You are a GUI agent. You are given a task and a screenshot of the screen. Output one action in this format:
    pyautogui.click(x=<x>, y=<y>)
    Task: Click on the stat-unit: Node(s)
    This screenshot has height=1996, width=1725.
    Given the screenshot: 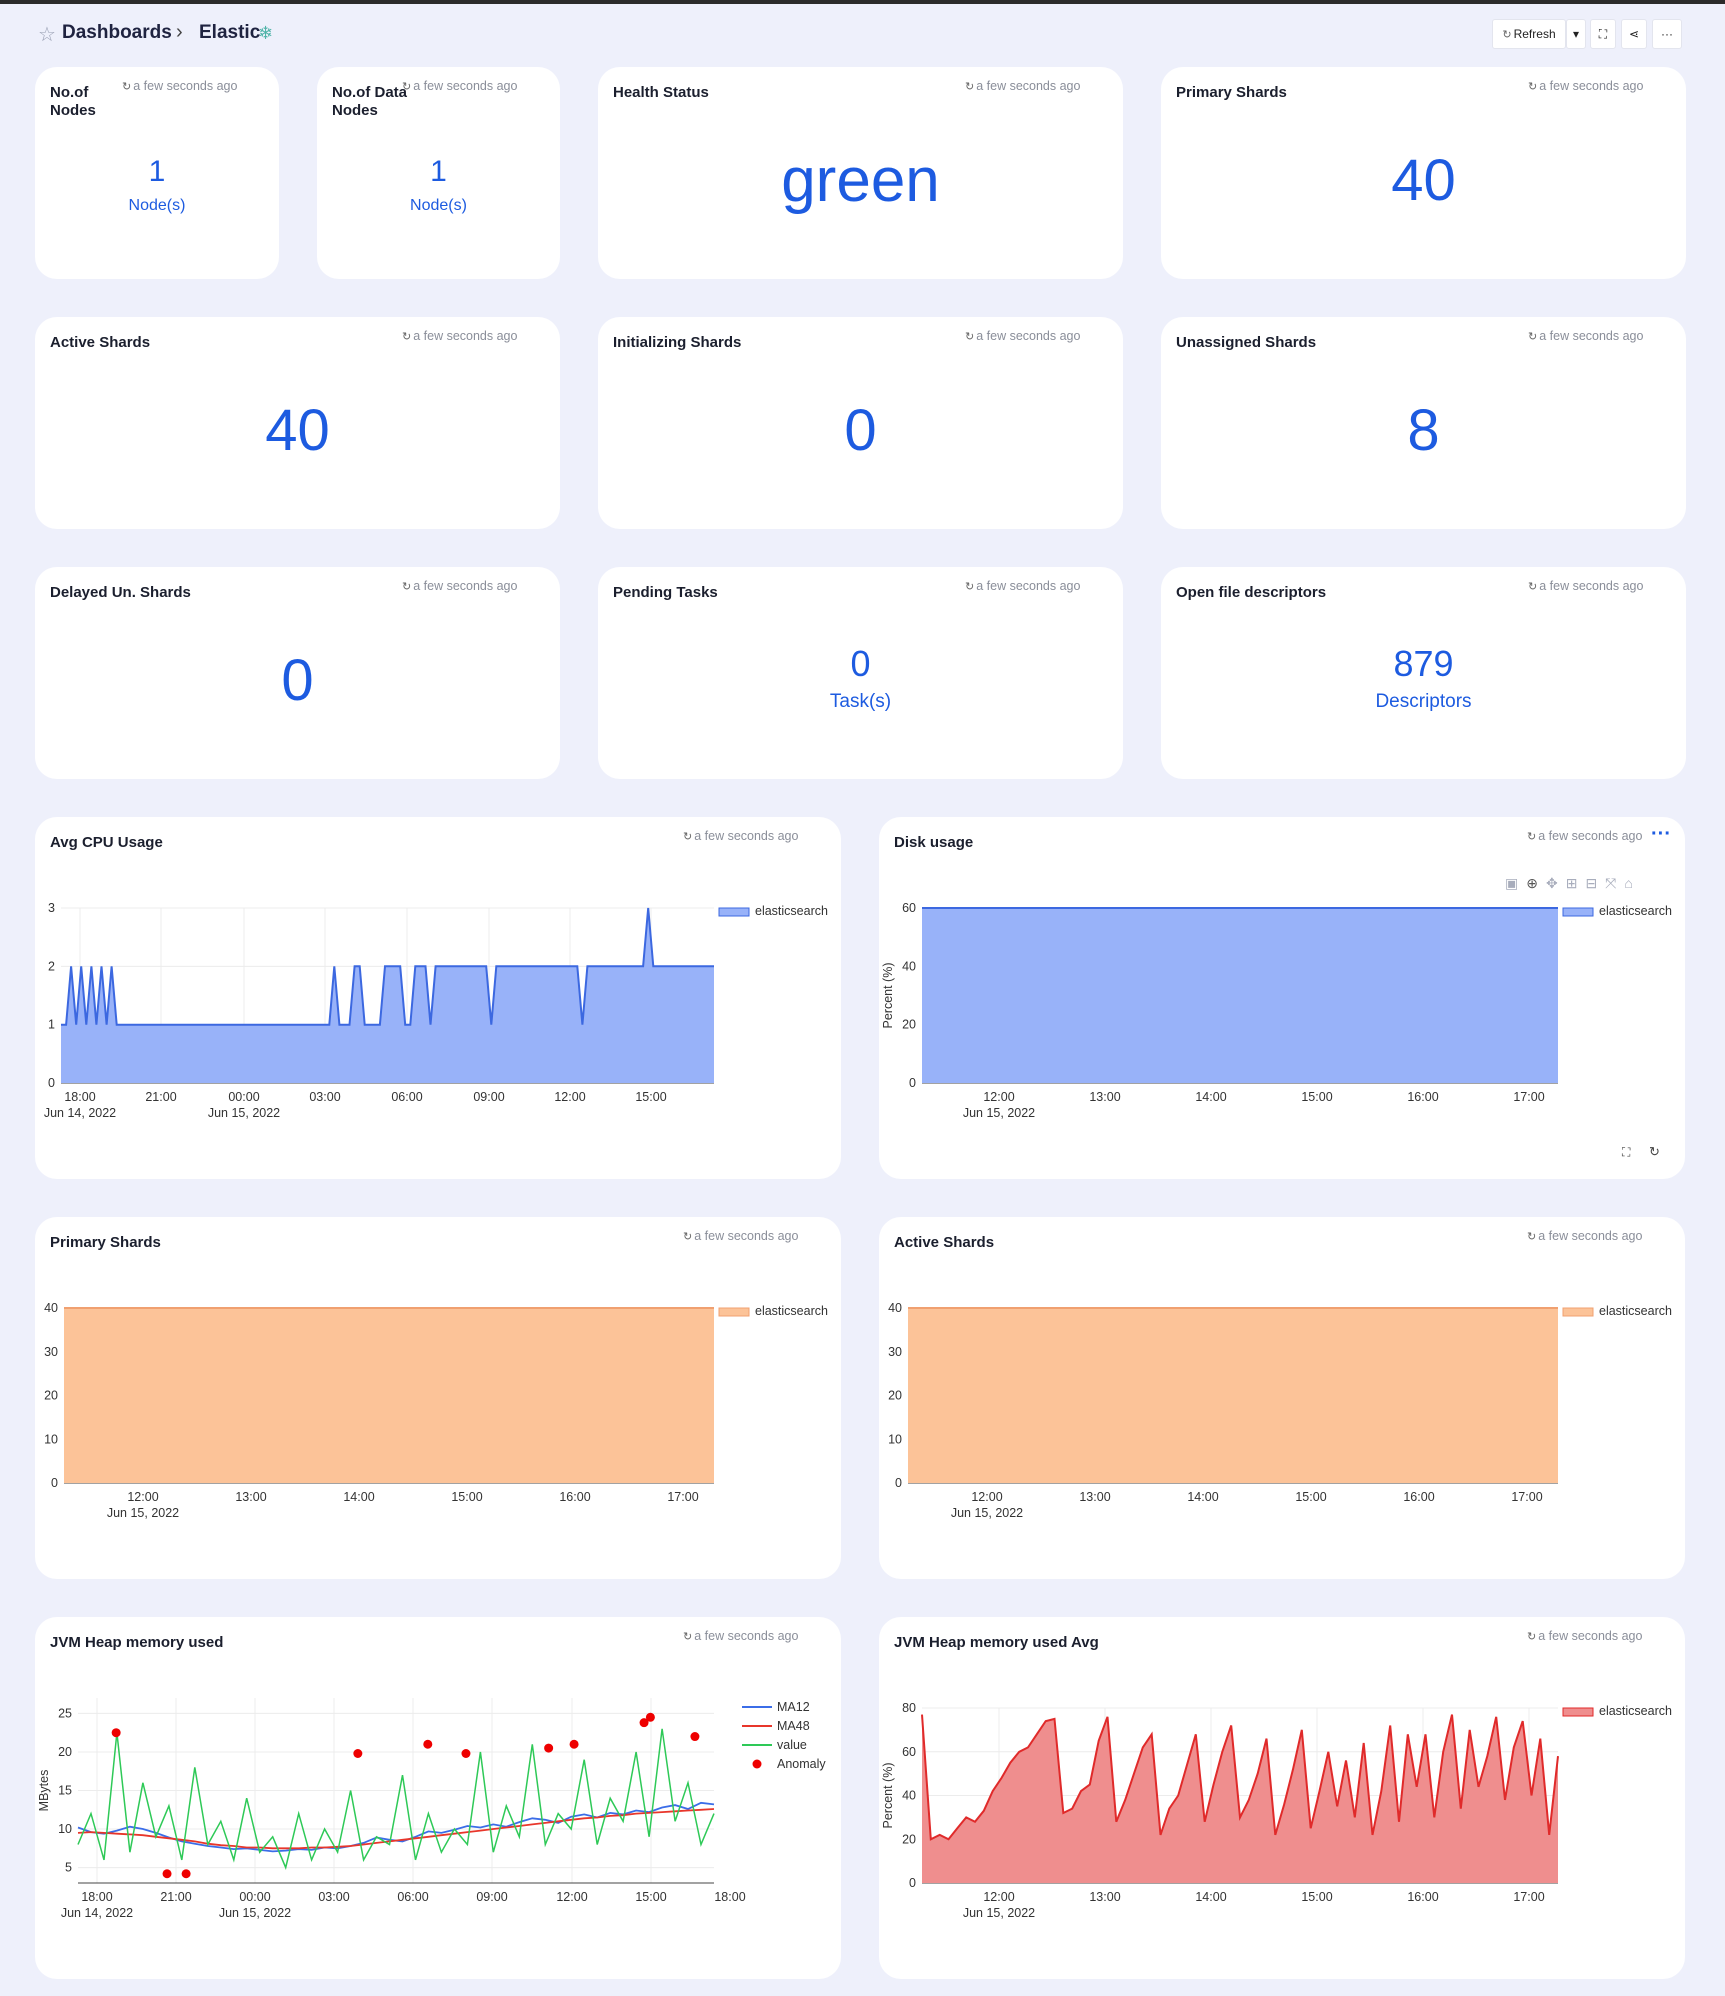 What is the action you would take?
    pyautogui.click(x=438, y=205)
    